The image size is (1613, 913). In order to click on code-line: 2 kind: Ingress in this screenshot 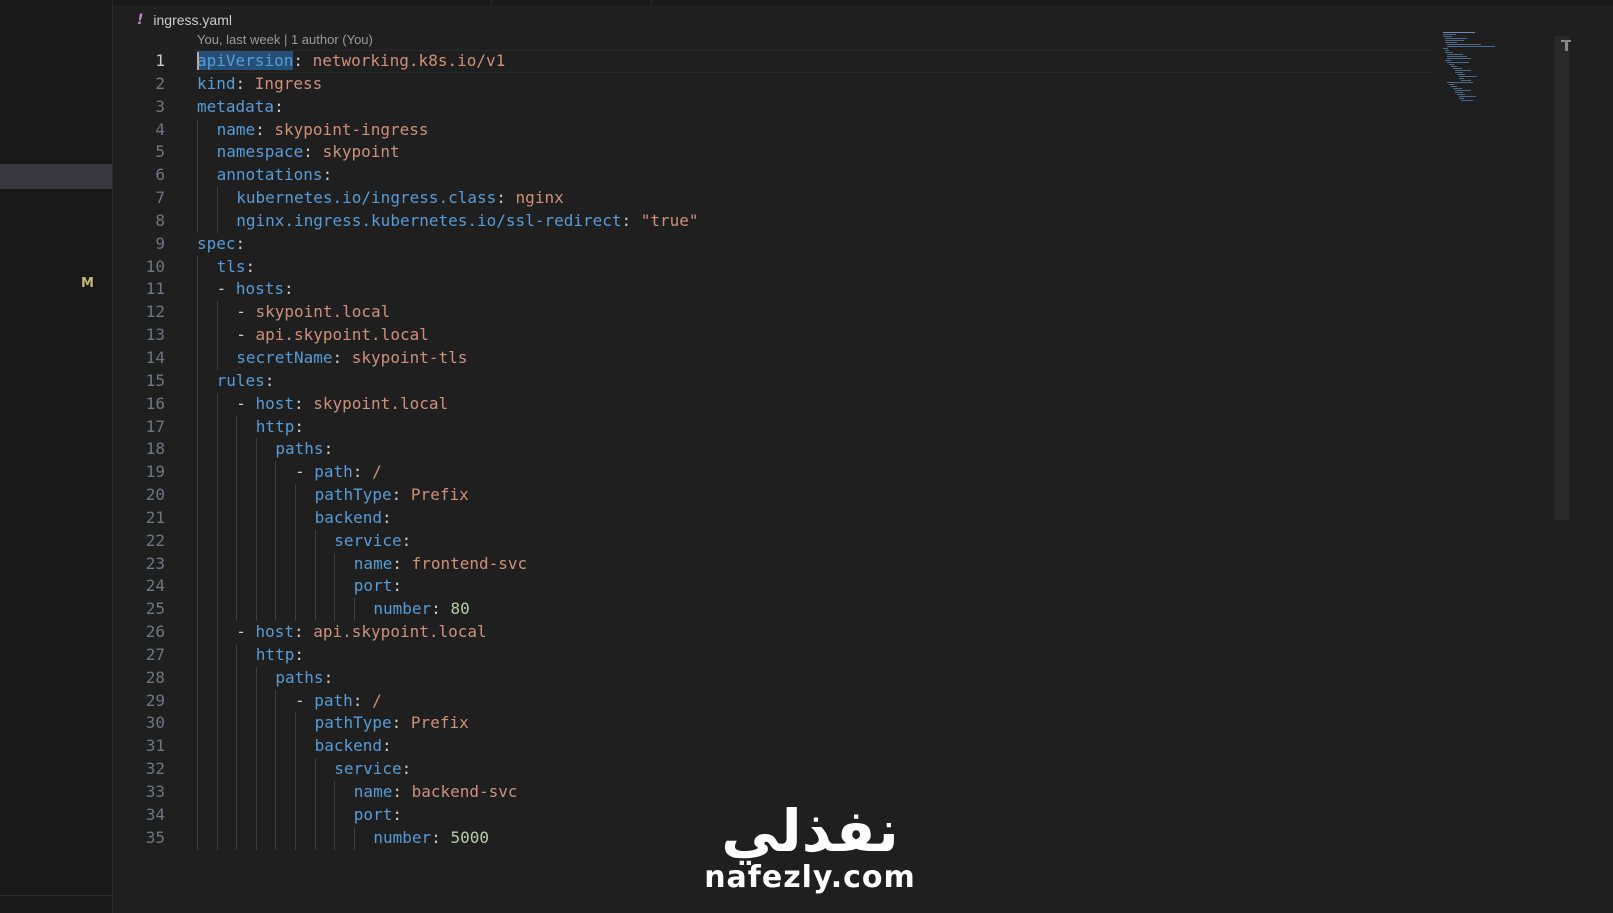, I will do `click(773, 84)`.